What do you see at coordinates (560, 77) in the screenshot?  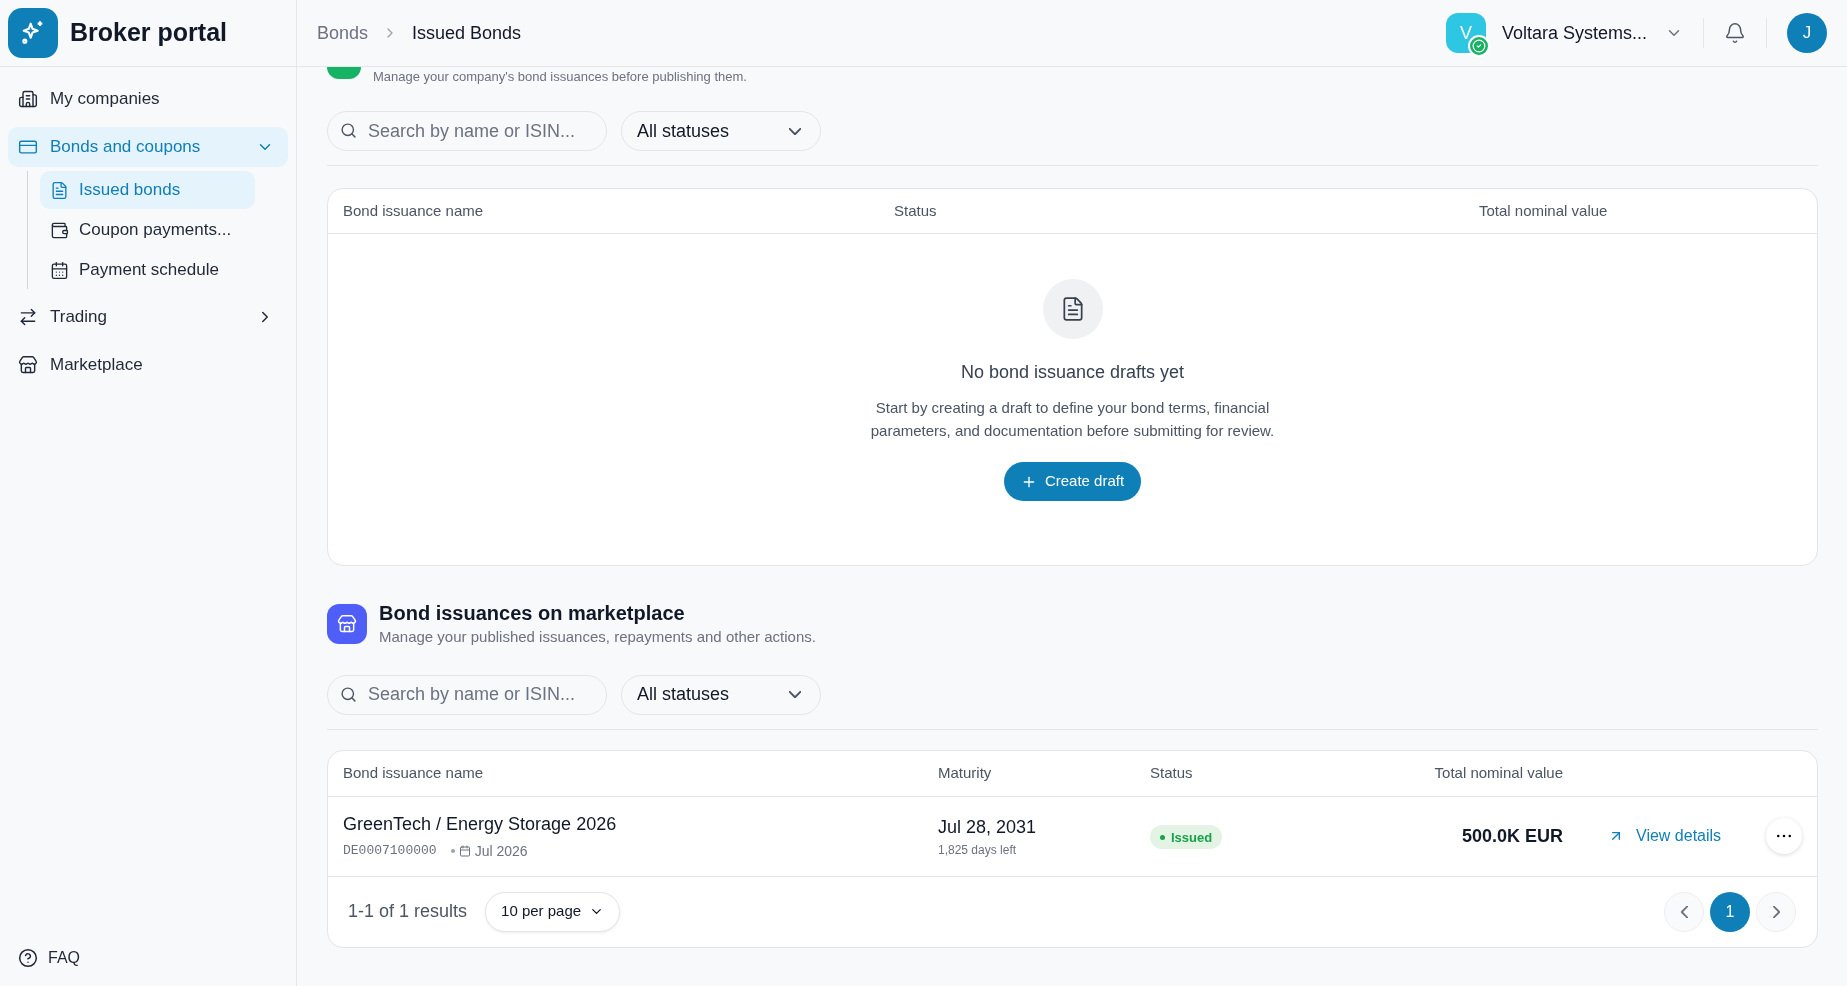 I see `section-subtitle: Manage your company's bond issuances before publishing them.` at bounding box center [560, 77].